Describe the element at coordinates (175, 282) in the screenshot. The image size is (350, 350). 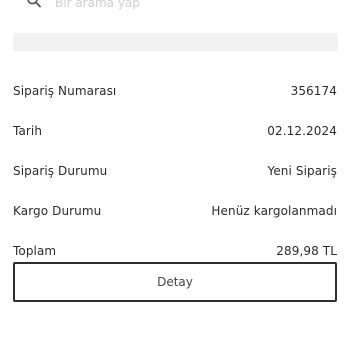
I see `detail-button: Detay` at that location.